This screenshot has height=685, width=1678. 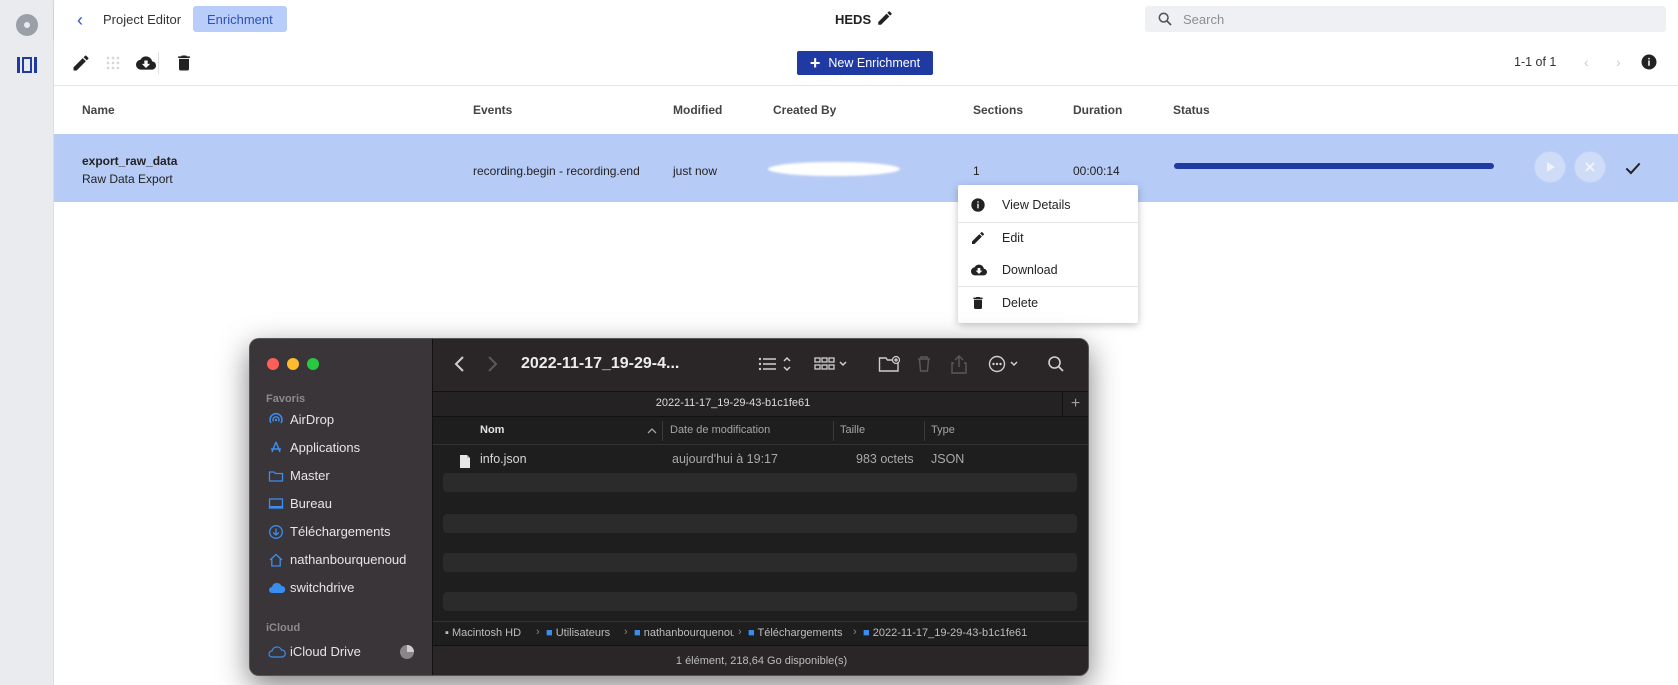 I want to click on grid-dots-icon, so click(x=113, y=63).